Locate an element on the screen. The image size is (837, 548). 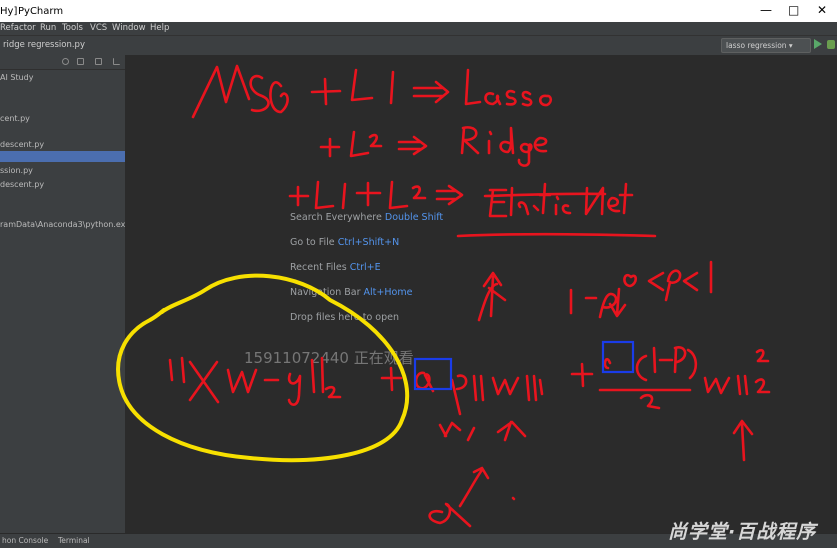
ink-lasso is located at coordinates (508, 87).